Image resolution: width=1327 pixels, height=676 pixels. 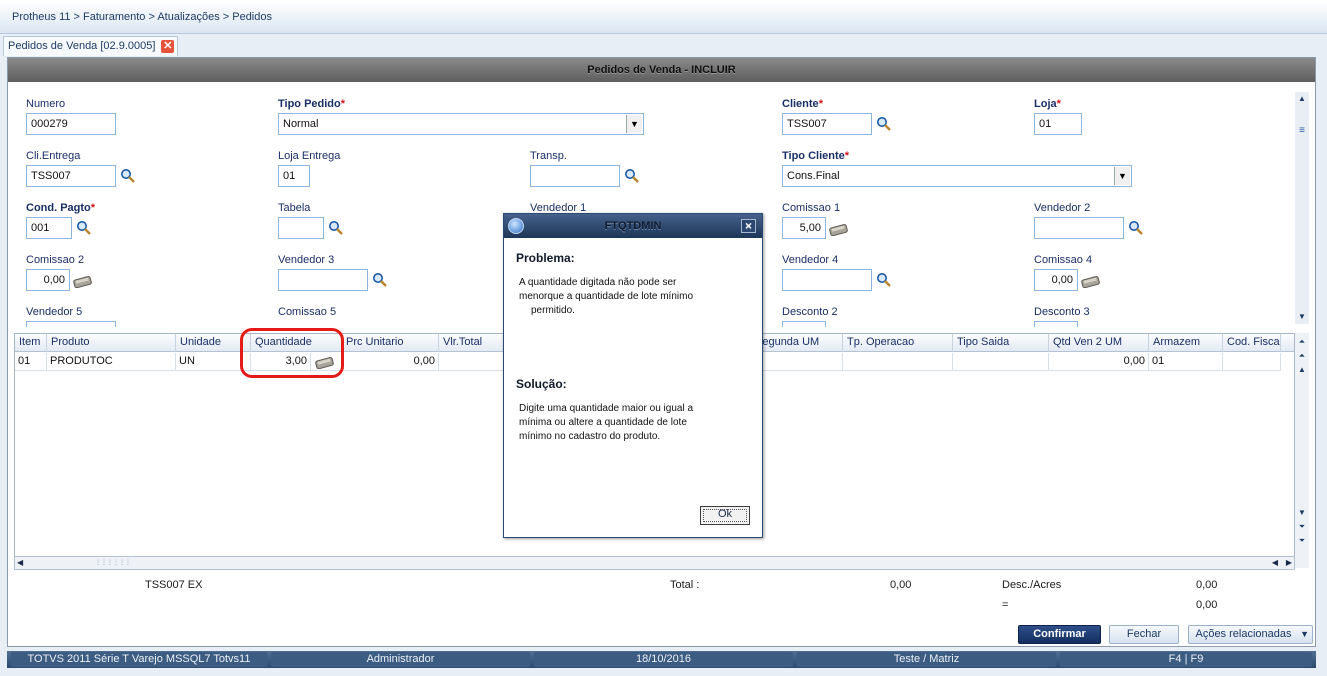 I want to click on cli-entrega-input: TSS007, so click(x=71, y=176).